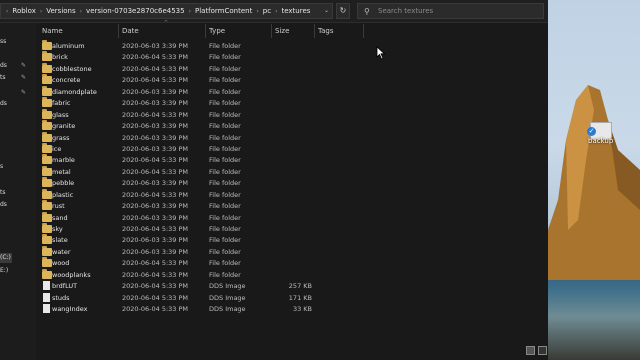 The height and width of the screenshot is (360, 640). Describe the element at coordinates (292, 114) in the screenshot. I see `file-row: glass 2020-06-04 5:33 PM File folder` at that location.